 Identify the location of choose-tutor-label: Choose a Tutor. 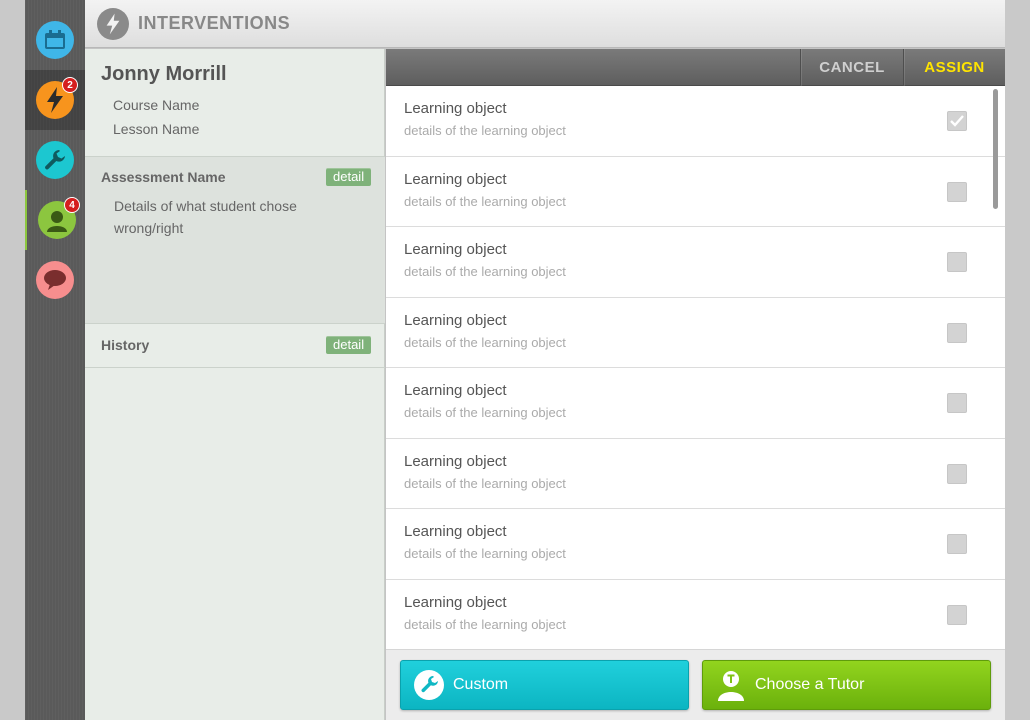
(810, 684).